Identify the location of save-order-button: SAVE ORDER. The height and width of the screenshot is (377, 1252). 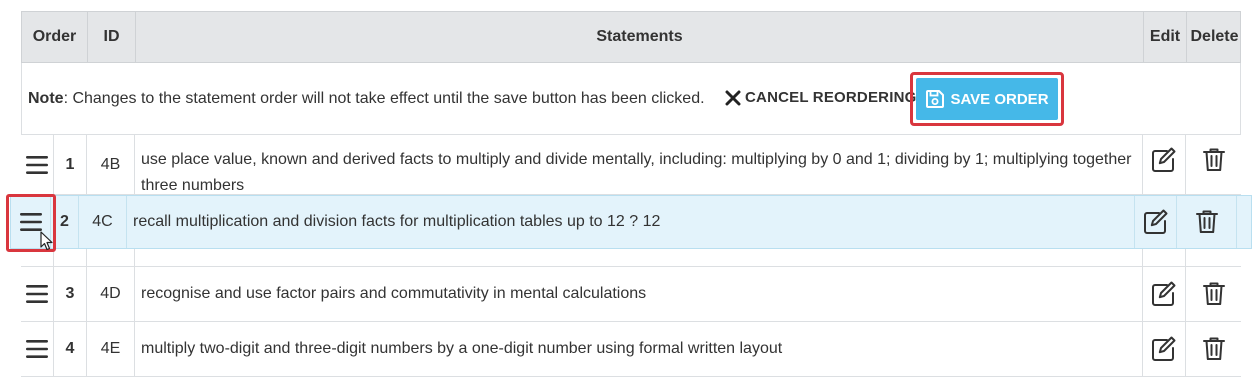
(987, 99).